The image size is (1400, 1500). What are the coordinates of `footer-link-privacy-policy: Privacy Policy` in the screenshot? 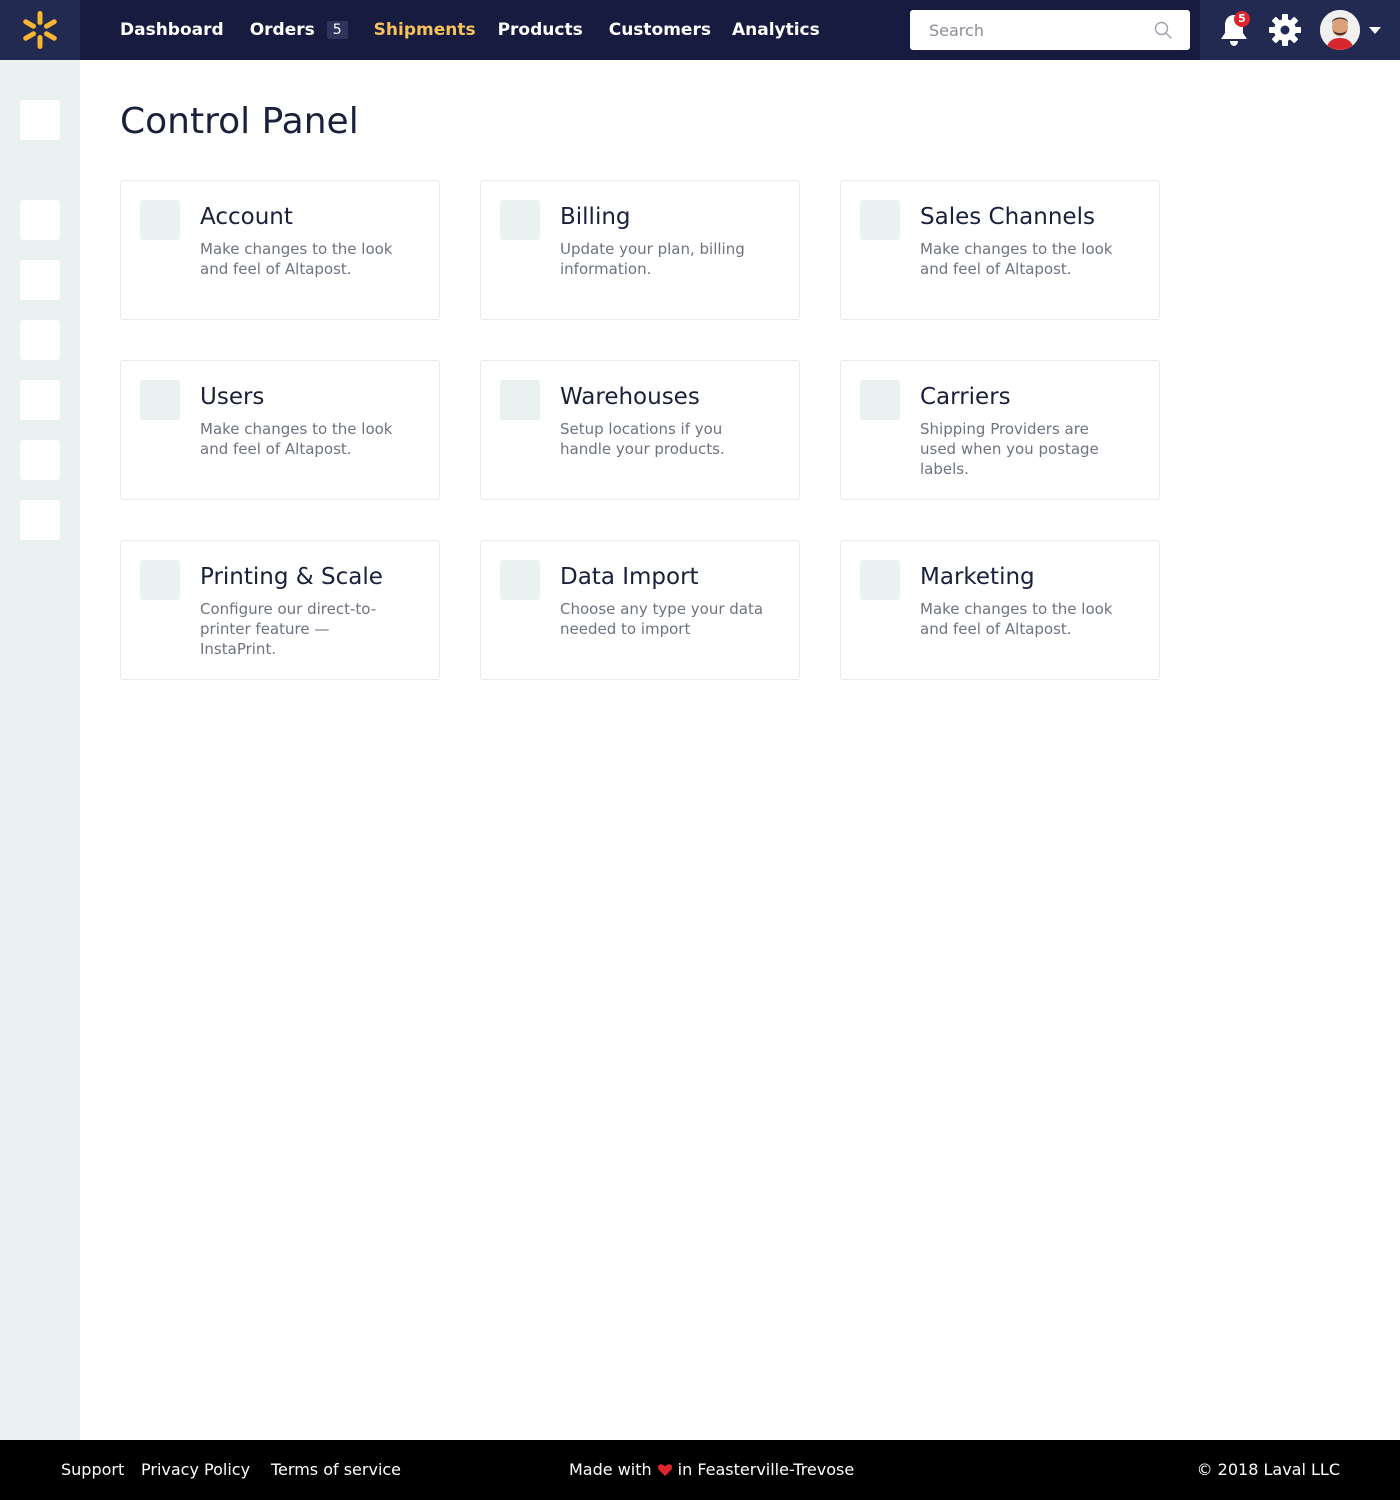 It's located at (195, 1469).